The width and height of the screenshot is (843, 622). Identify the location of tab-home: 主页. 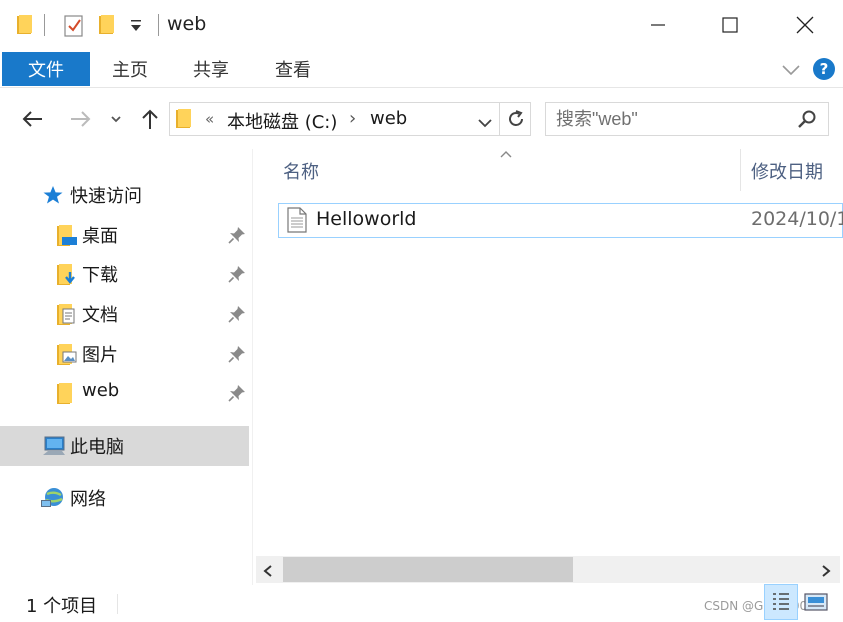
(130, 69).